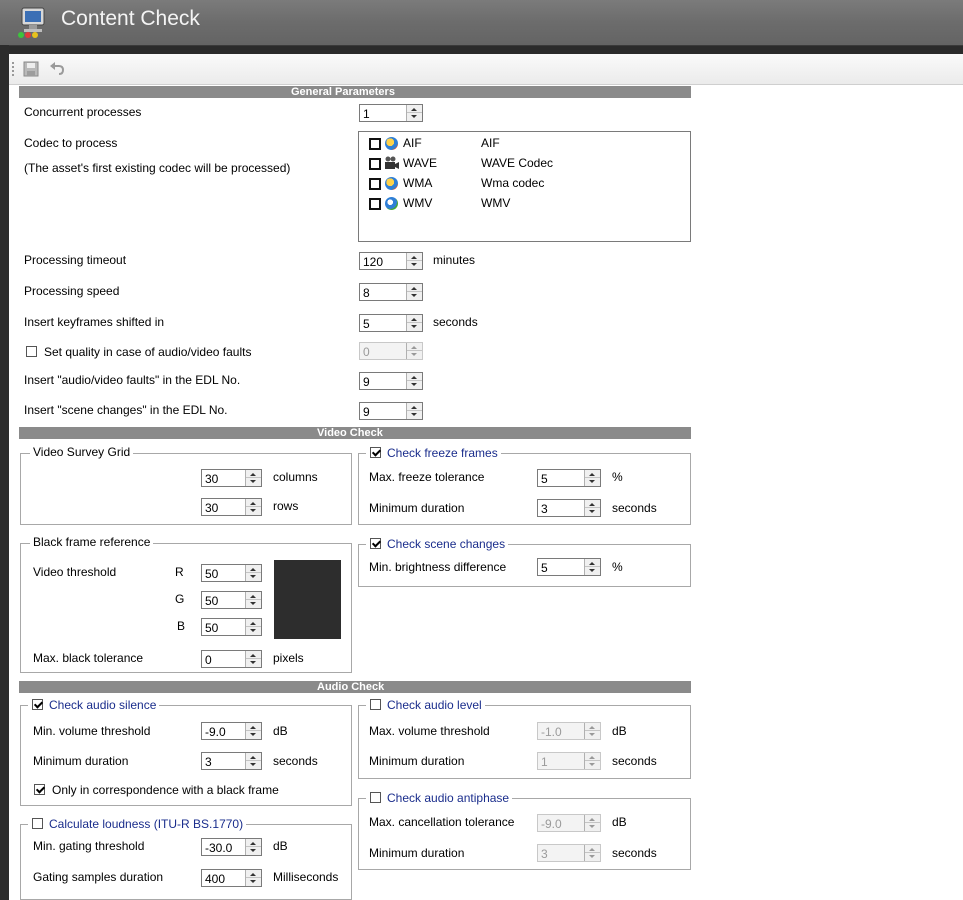 The height and width of the screenshot is (900, 963). Describe the element at coordinates (524, 144) in the screenshot. I see `codec-item-aif: AIF AIF` at that location.